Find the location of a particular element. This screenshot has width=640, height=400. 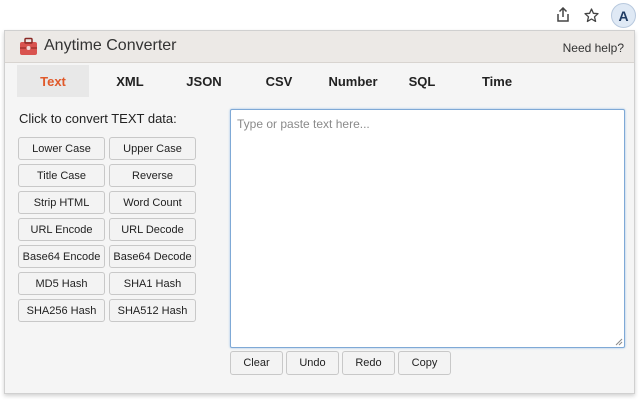

lower-case-button: Lower Case is located at coordinates (61, 148).